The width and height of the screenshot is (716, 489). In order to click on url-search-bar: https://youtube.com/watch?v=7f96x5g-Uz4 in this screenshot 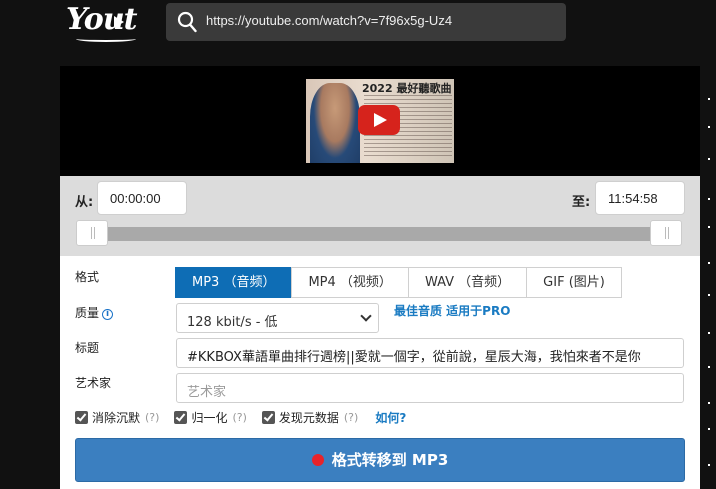, I will do `click(366, 22)`.